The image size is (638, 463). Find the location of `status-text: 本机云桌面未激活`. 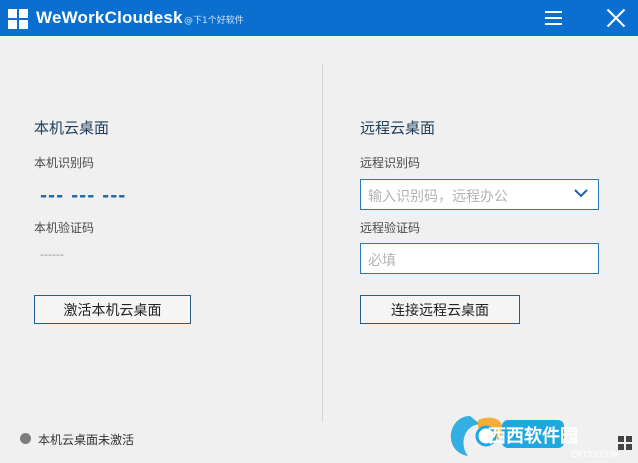

status-text: 本机云桌面未激活 is located at coordinates (86, 440).